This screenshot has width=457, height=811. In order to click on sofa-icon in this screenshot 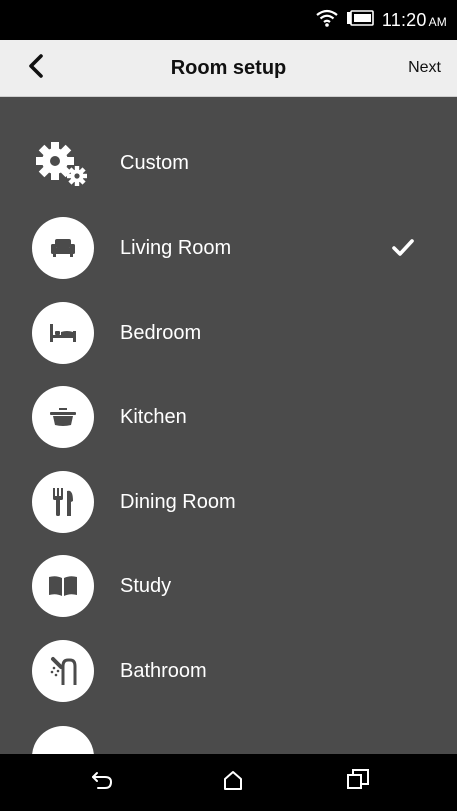, I will do `click(63, 248)`.